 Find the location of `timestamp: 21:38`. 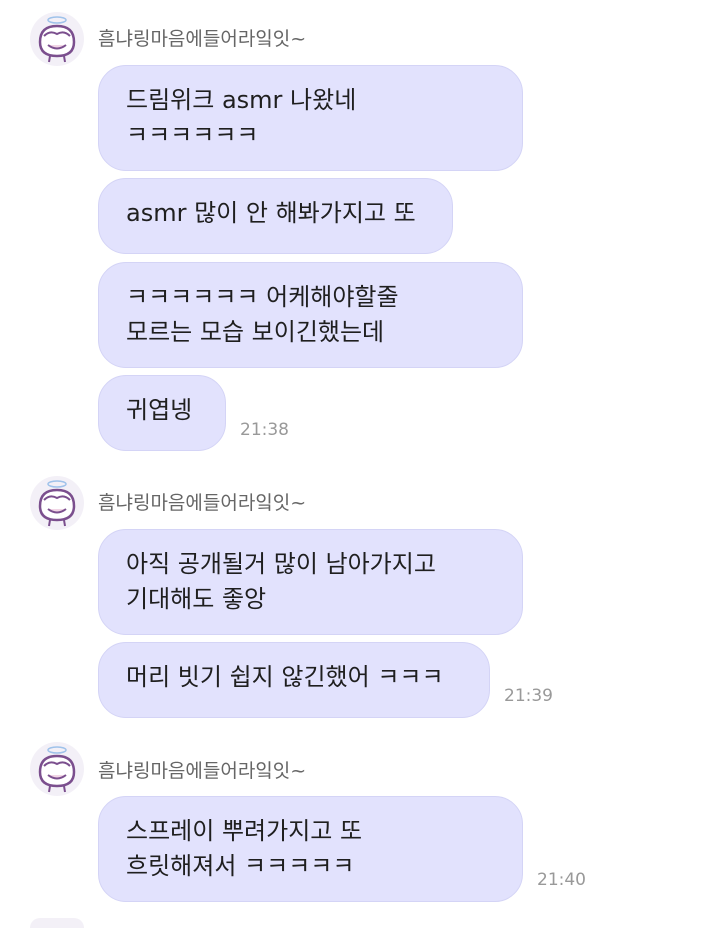

timestamp: 21:38 is located at coordinates (264, 430).